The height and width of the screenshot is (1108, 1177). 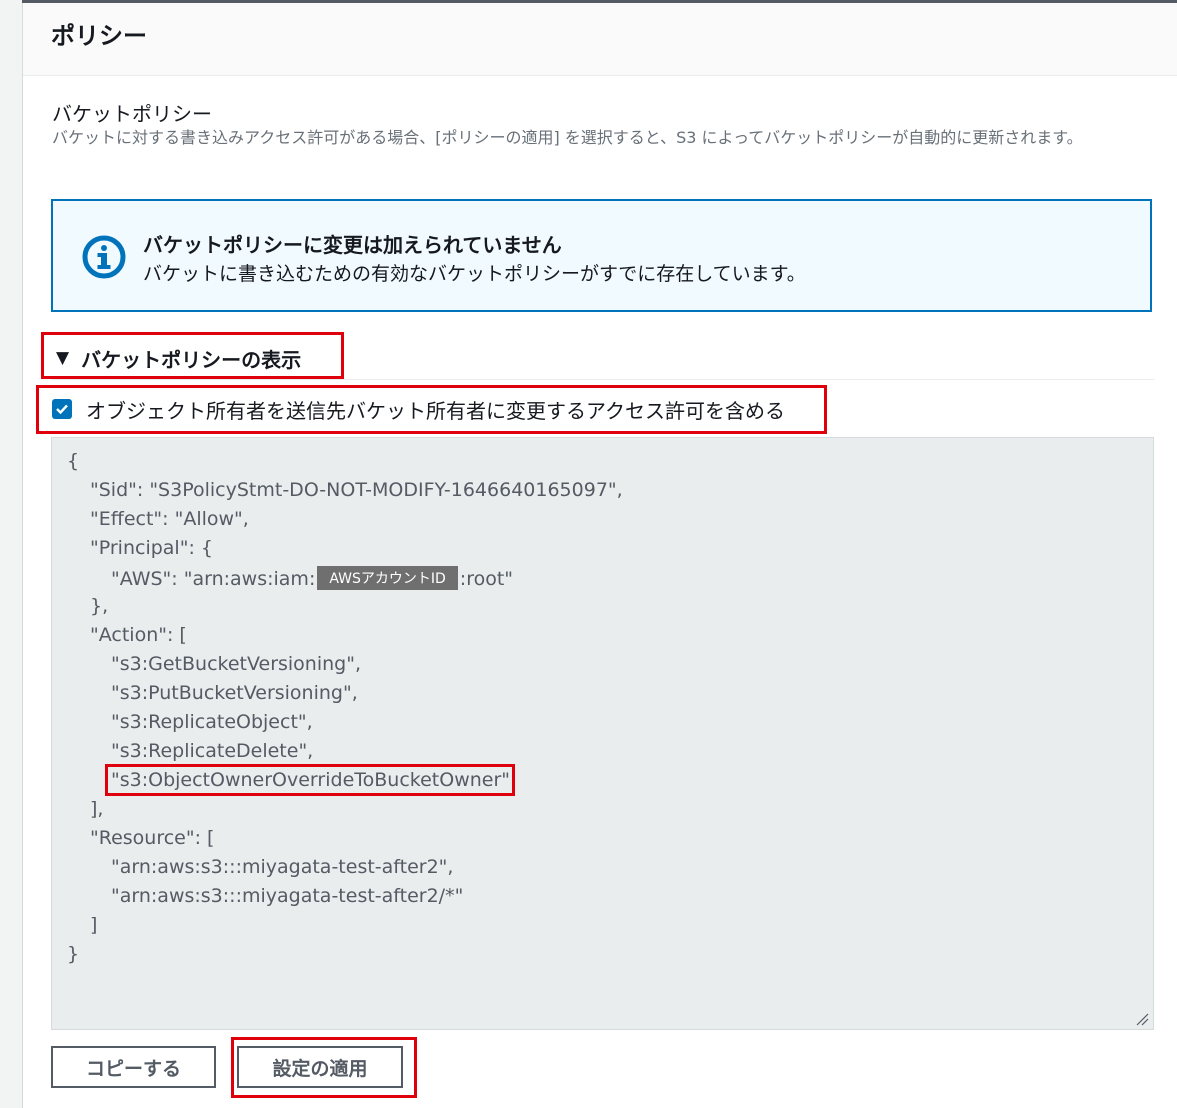 What do you see at coordinates (602, 379) in the screenshot?
I see `section-divider` at bounding box center [602, 379].